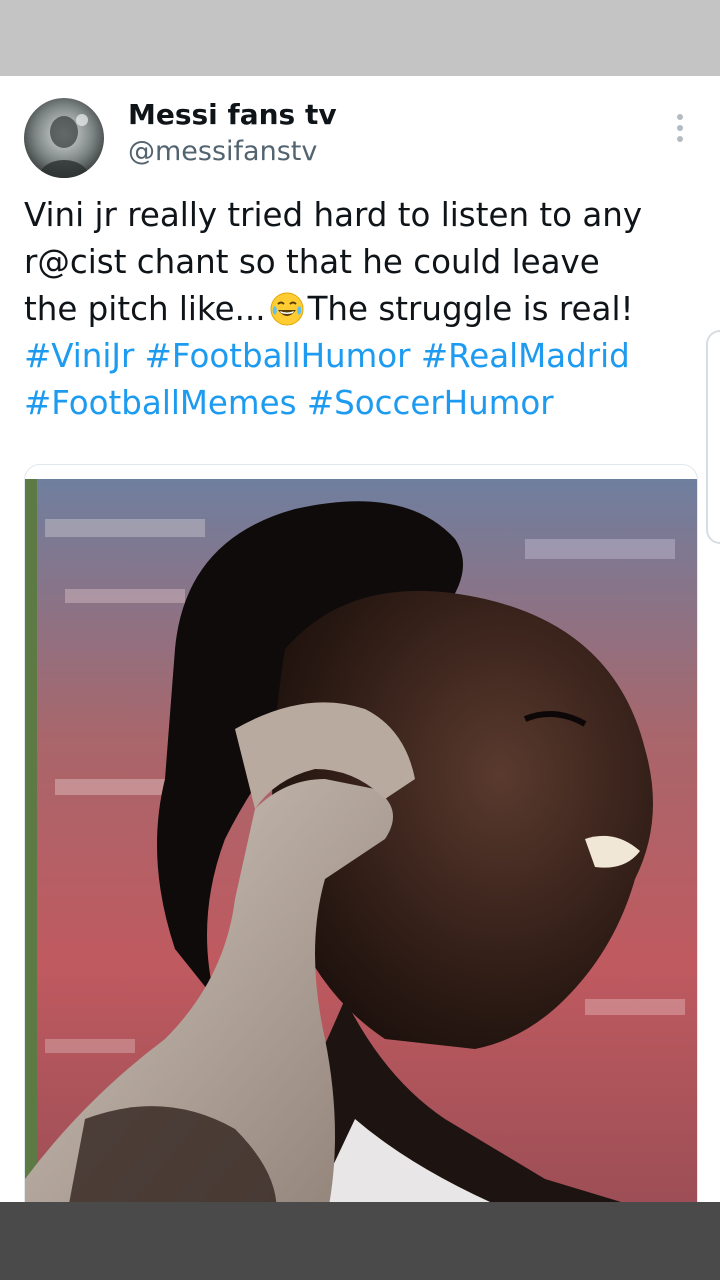 The height and width of the screenshot is (1280, 720). What do you see at coordinates (364, 356) in the screenshot?
I see `hashtag-line: #ViniJr #FootballHumor #RealMadrid` at bounding box center [364, 356].